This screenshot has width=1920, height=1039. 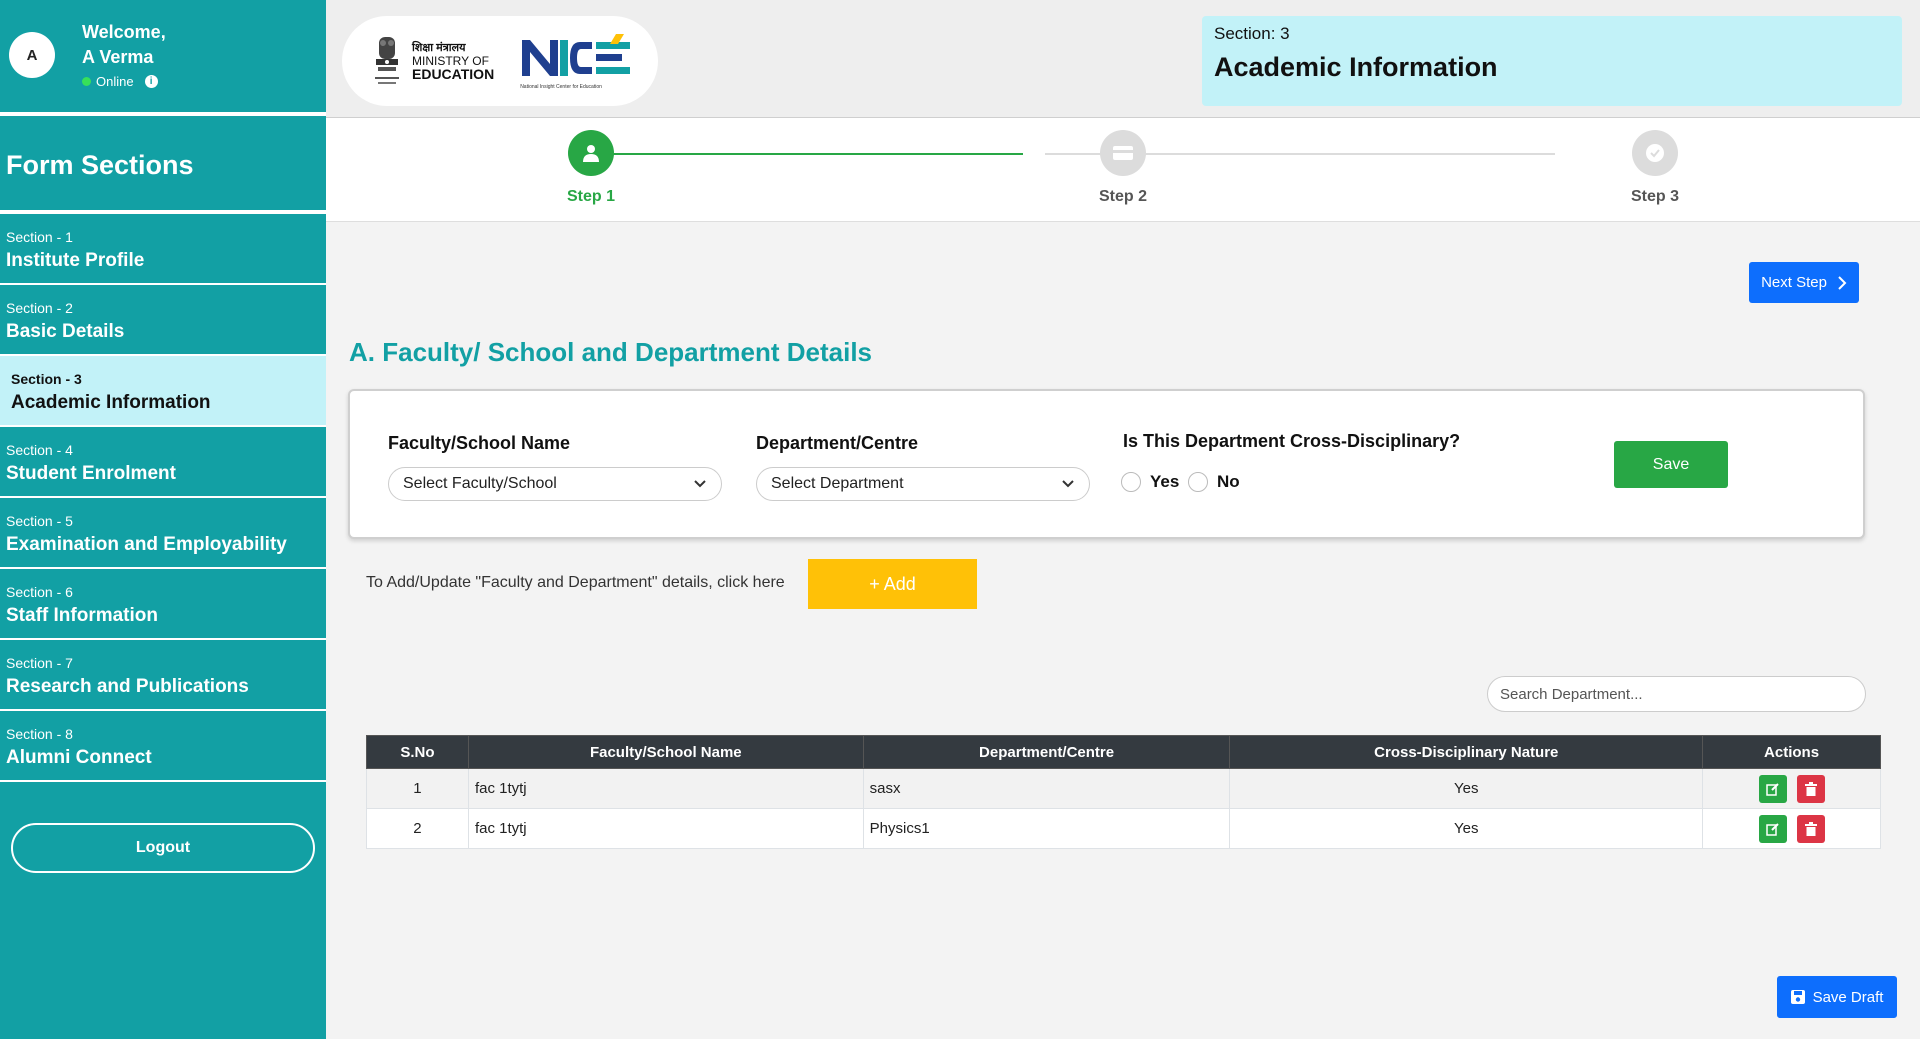 I want to click on card-icon, so click(x=1123, y=153).